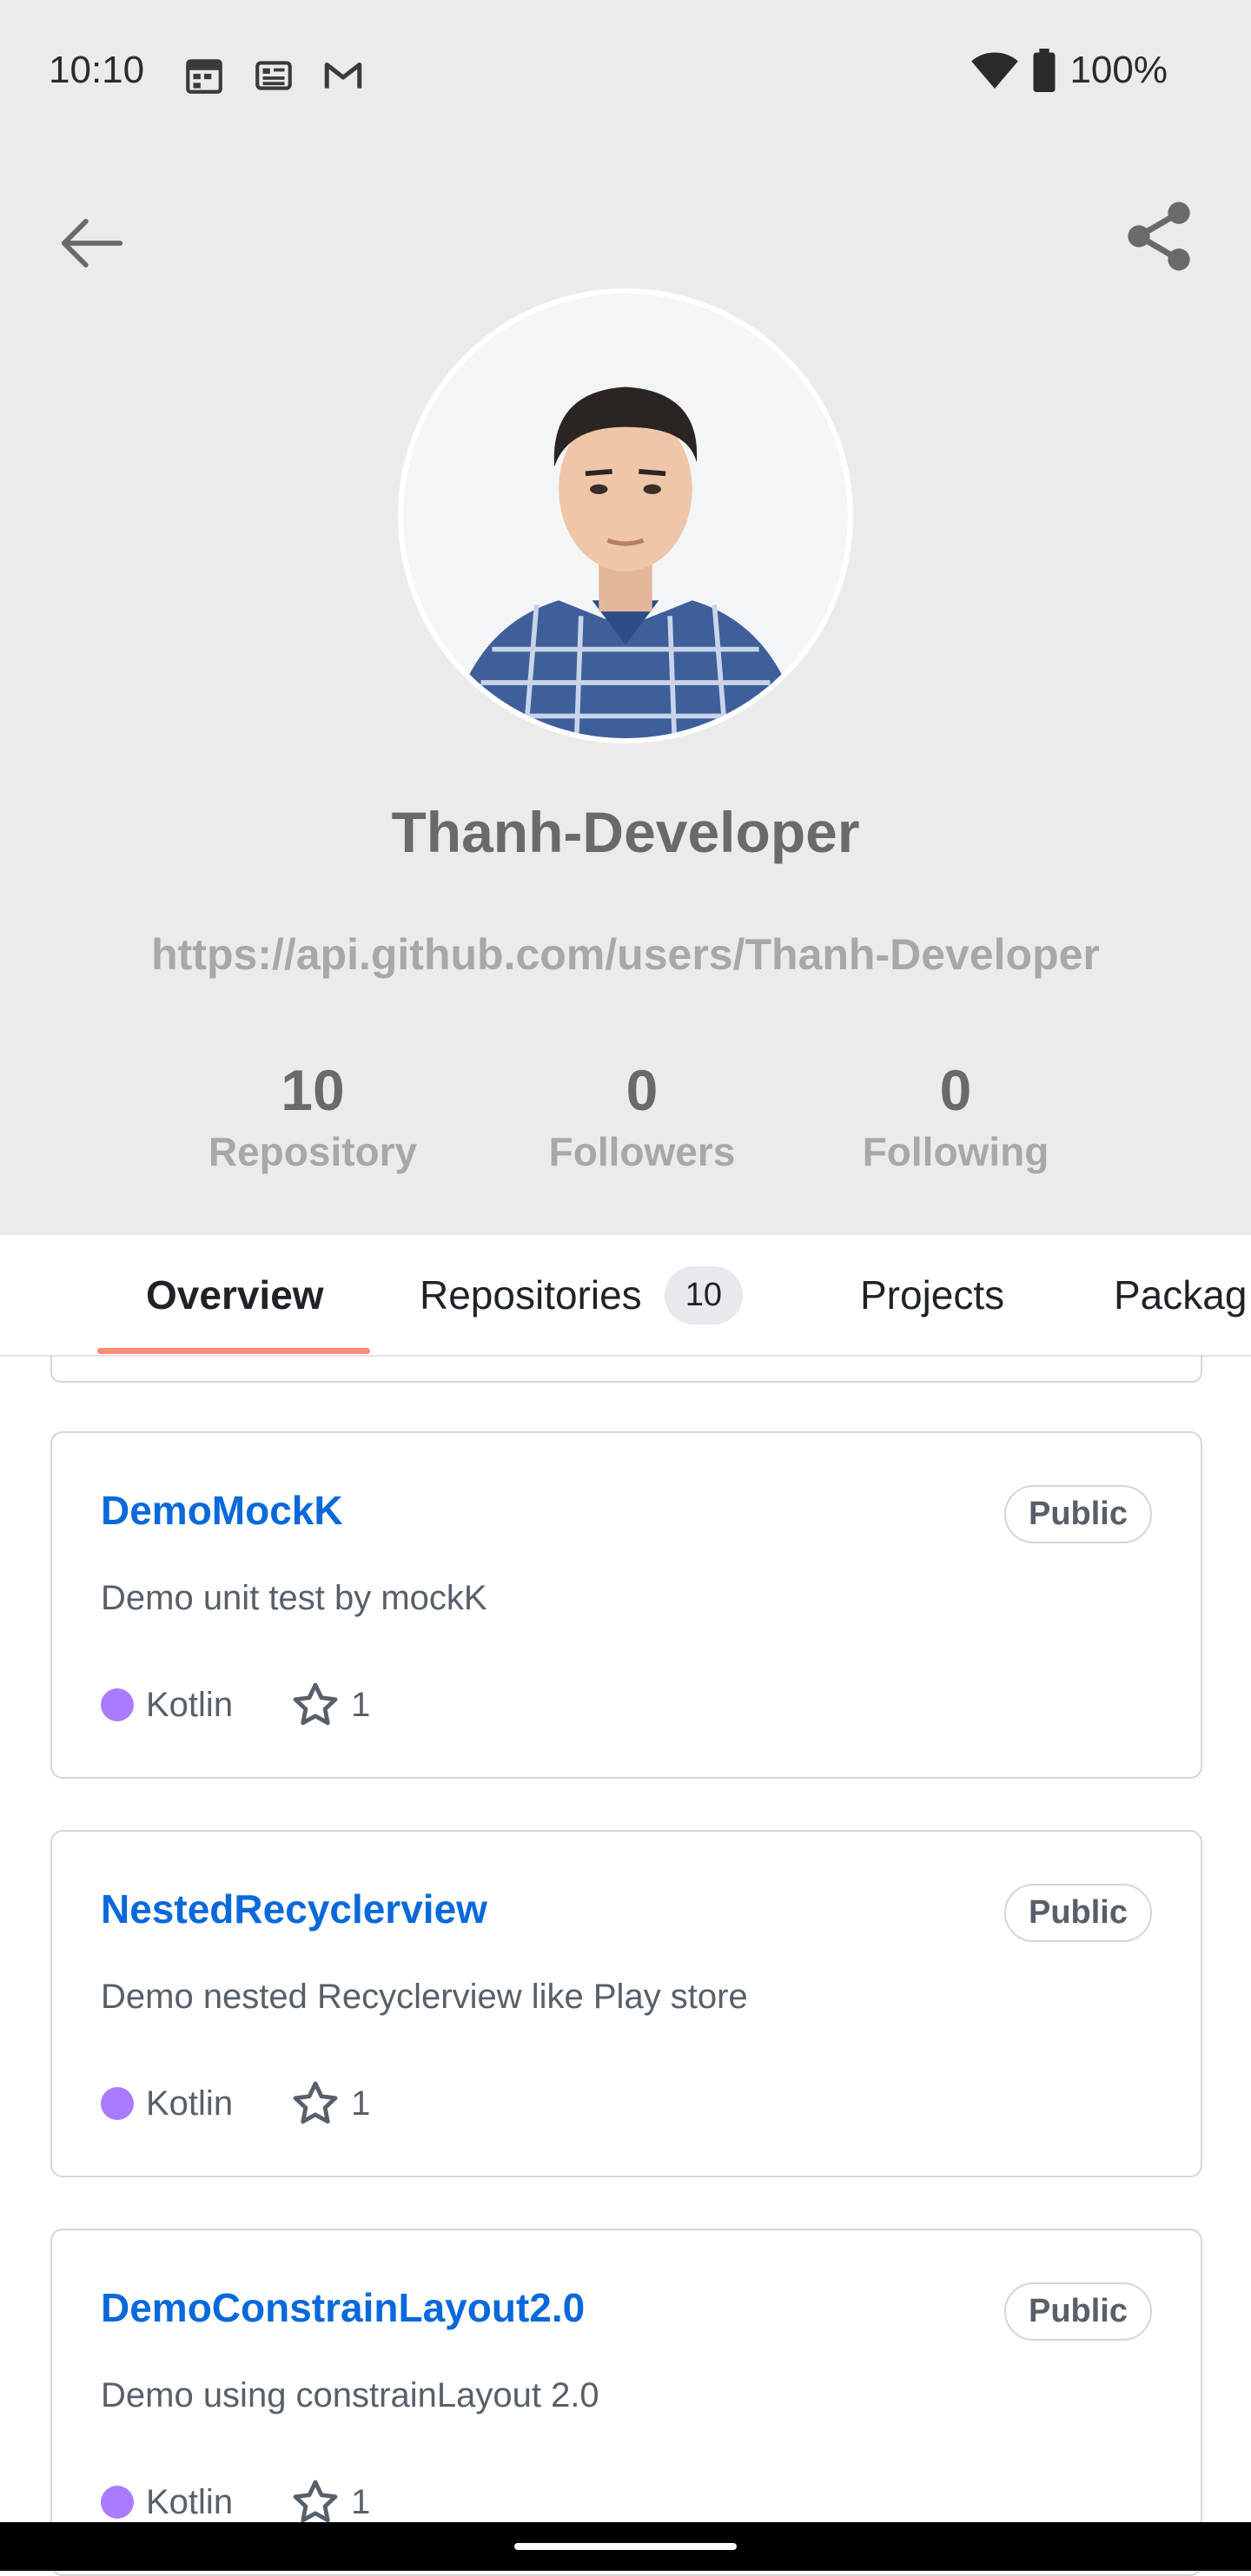 The image size is (1251, 2576). I want to click on avatar, so click(625, 516).